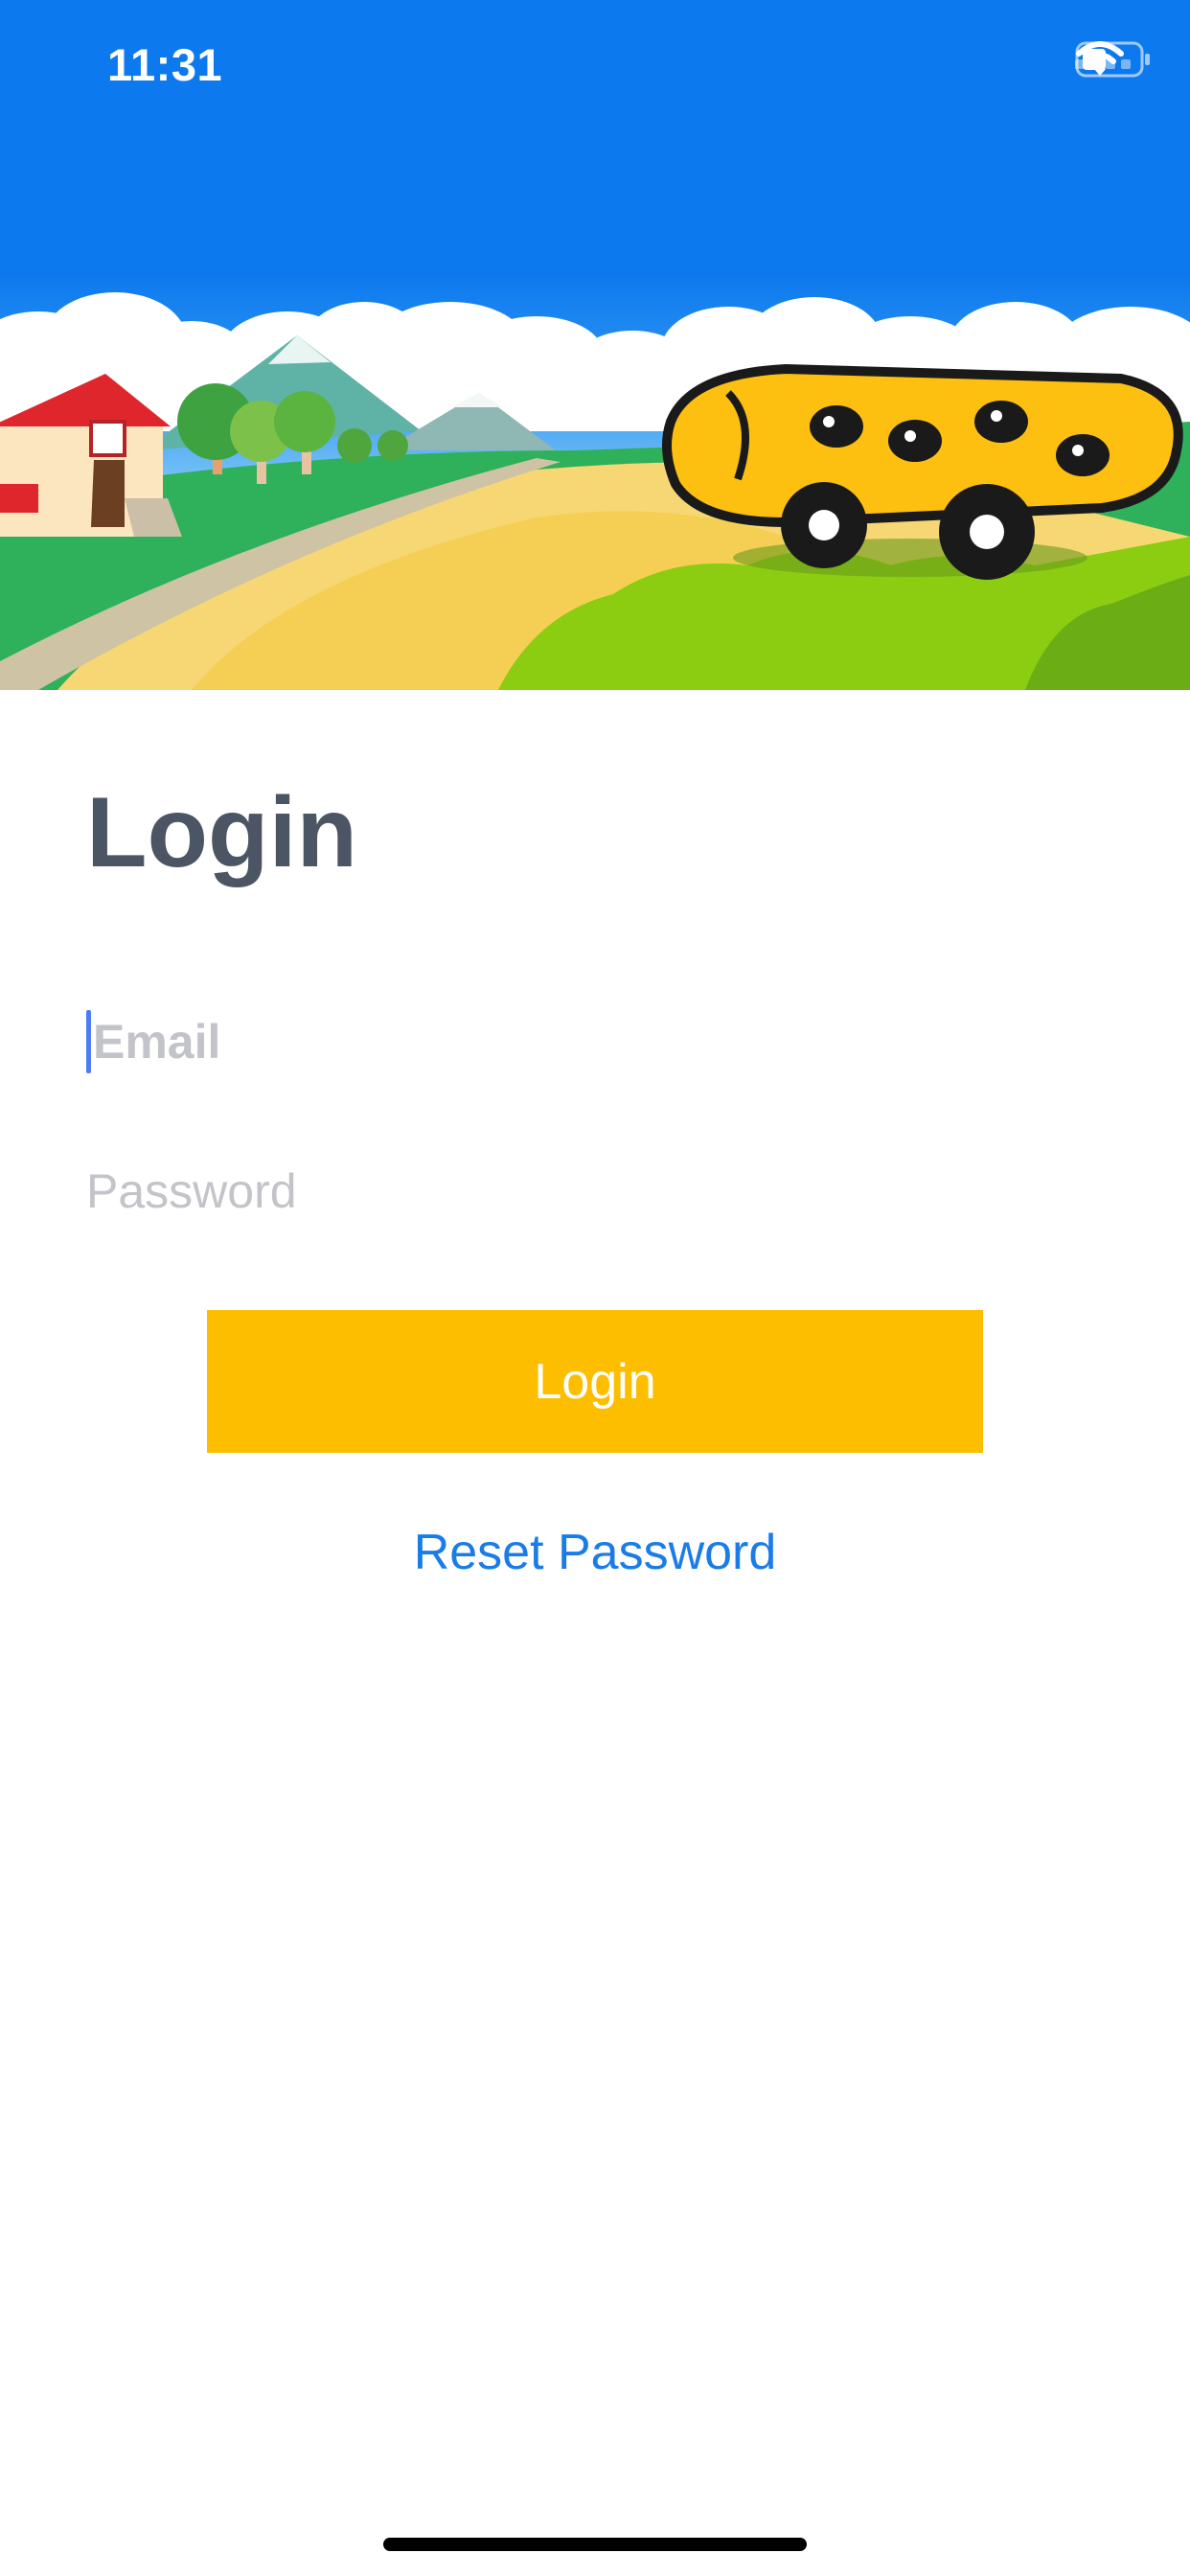 The width and height of the screenshot is (1190, 2576). I want to click on password-placeholder: Password, so click(191, 1191).